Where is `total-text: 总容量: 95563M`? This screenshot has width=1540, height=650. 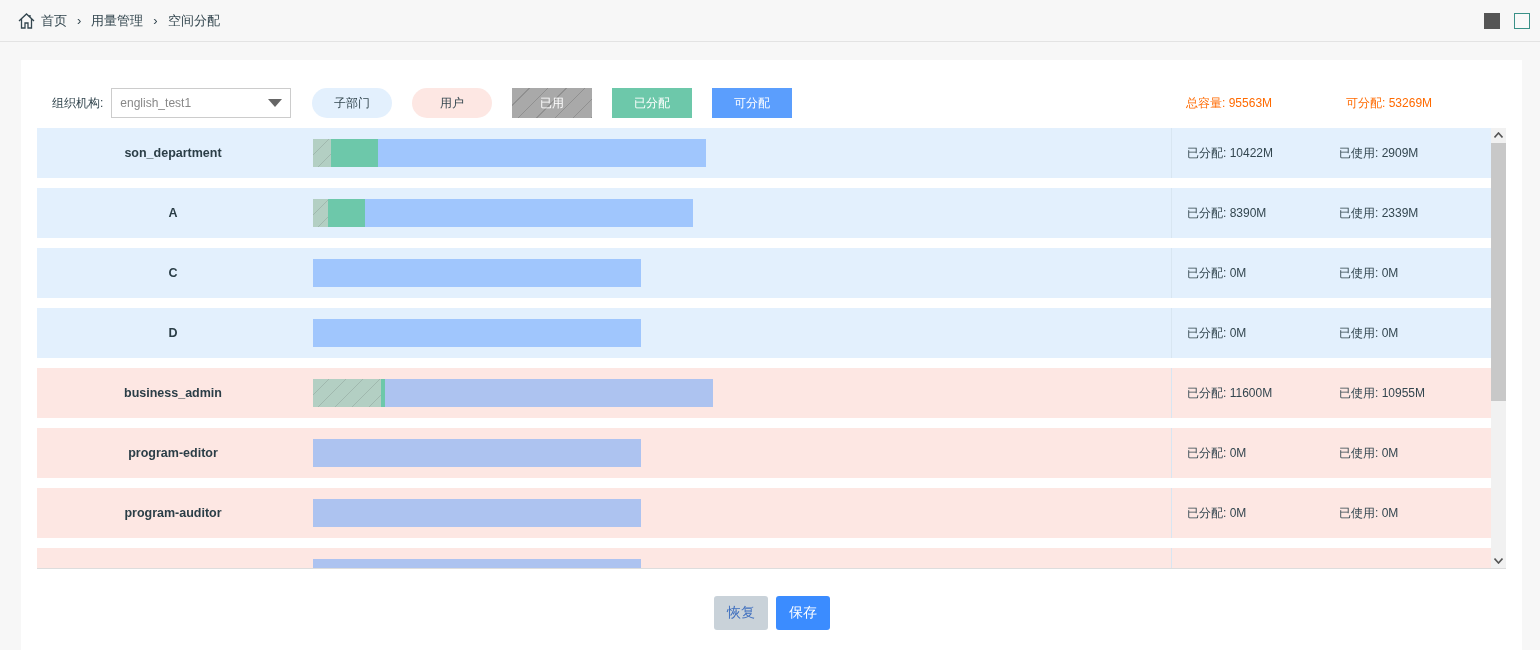
total-text: 总容量: 95563M is located at coordinates (1230, 103).